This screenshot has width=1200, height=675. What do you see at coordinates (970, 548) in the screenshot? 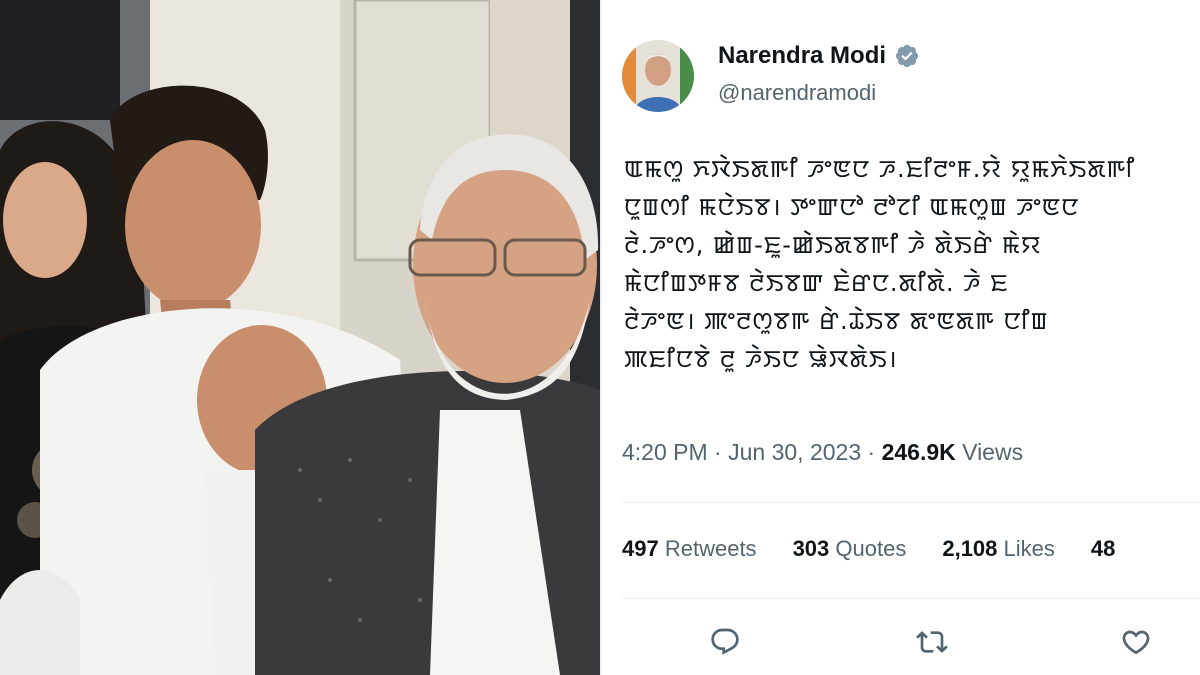
I see `likes-count: 2,108` at bounding box center [970, 548].